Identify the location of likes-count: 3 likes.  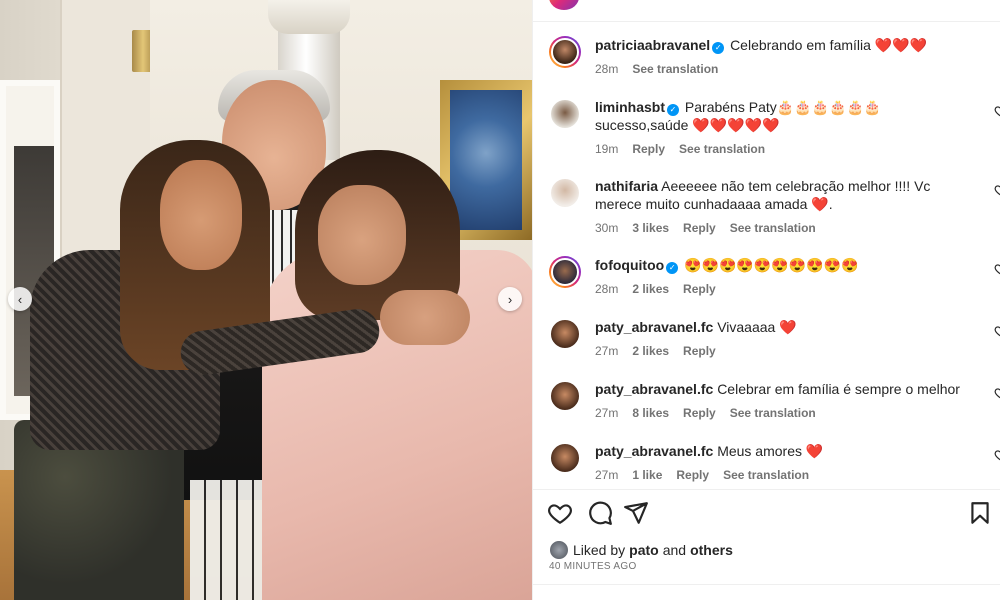
(650, 228).